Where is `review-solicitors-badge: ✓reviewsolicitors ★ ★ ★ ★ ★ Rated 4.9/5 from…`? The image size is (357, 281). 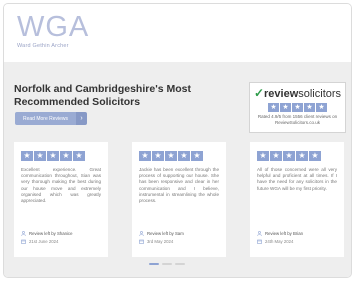
review-solicitors-badge: ✓reviewsolicitors ★ ★ ★ ★ ★ Rated 4.9/5 from… is located at coordinates (297, 107).